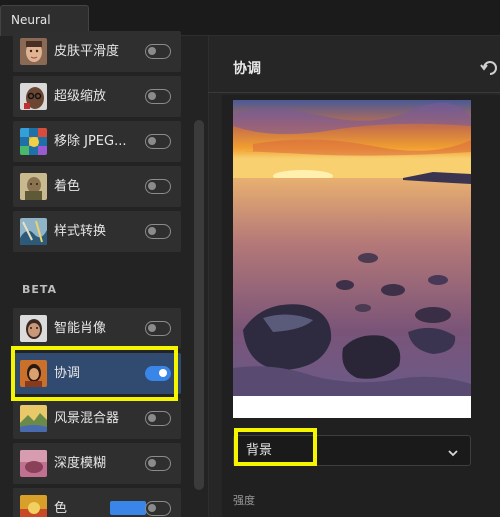 This screenshot has width=500, height=517. What do you see at coordinates (33, 186) in the screenshot?
I see `colorize-photo-icon` at bounding box center [33, 186].